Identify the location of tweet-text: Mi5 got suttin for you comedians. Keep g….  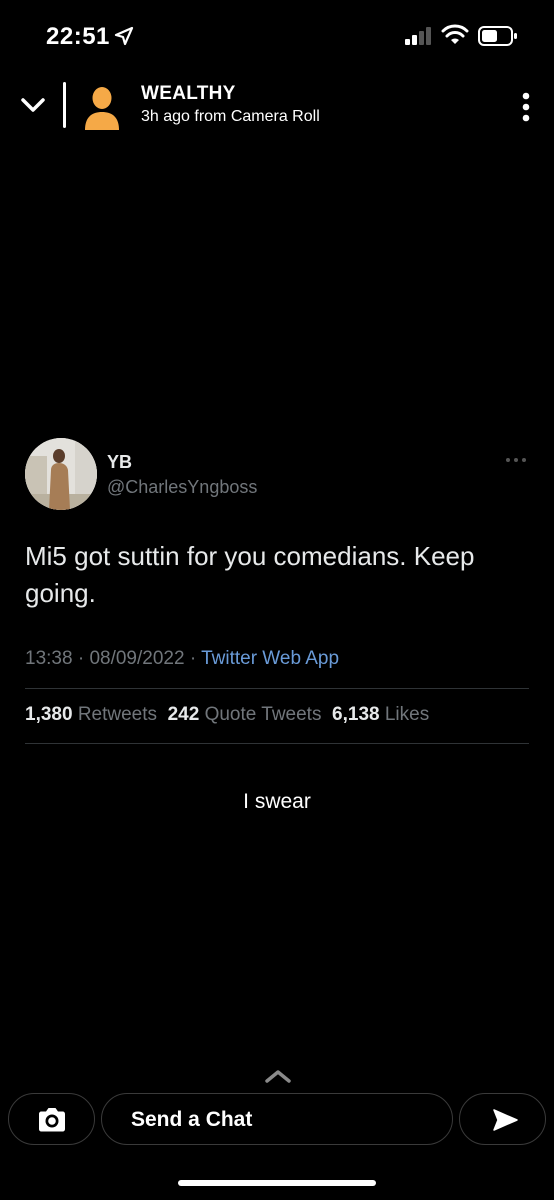
(250, 574).